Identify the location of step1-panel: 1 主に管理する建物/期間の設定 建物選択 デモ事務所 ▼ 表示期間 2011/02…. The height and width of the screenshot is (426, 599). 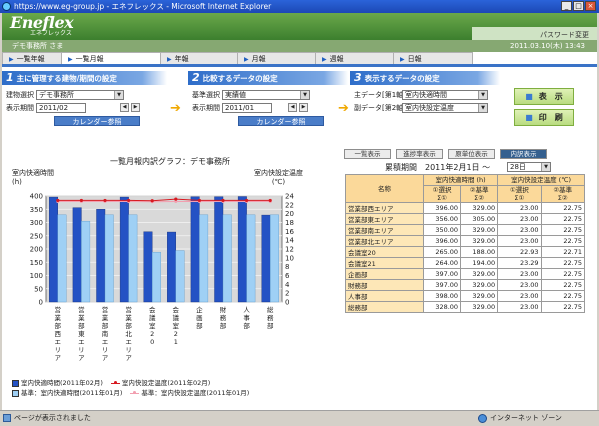
(84, 106).